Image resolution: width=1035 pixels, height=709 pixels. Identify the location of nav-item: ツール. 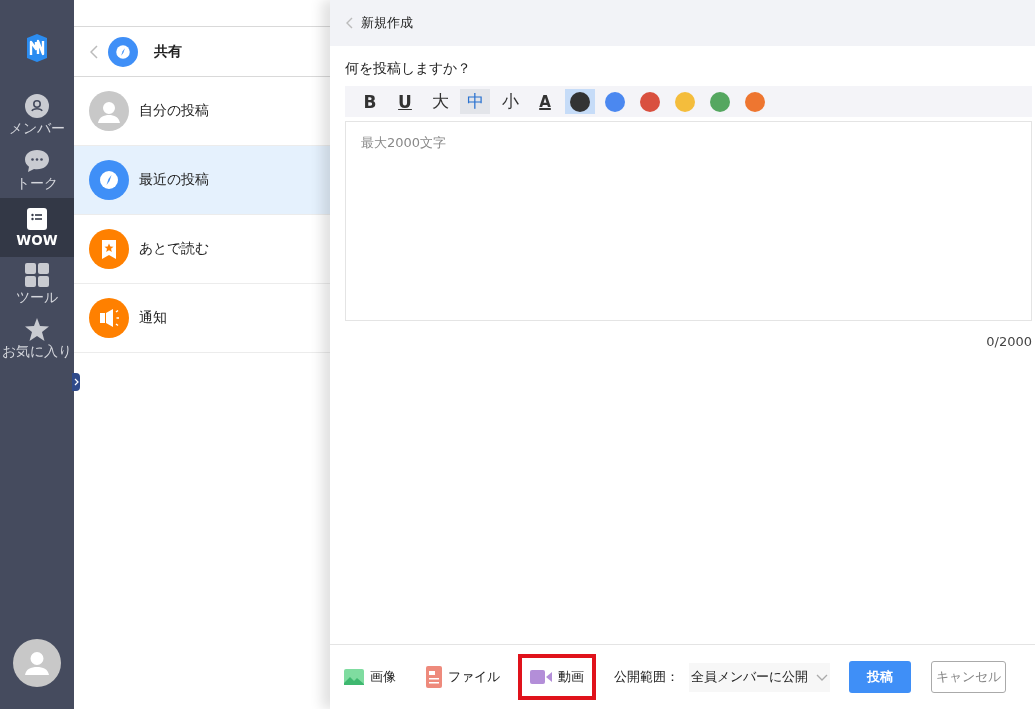
(37, 284).